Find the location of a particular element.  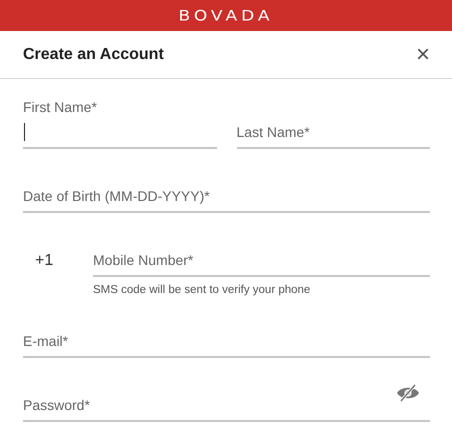

country-code: +1 is located at coordinates (58, 261).